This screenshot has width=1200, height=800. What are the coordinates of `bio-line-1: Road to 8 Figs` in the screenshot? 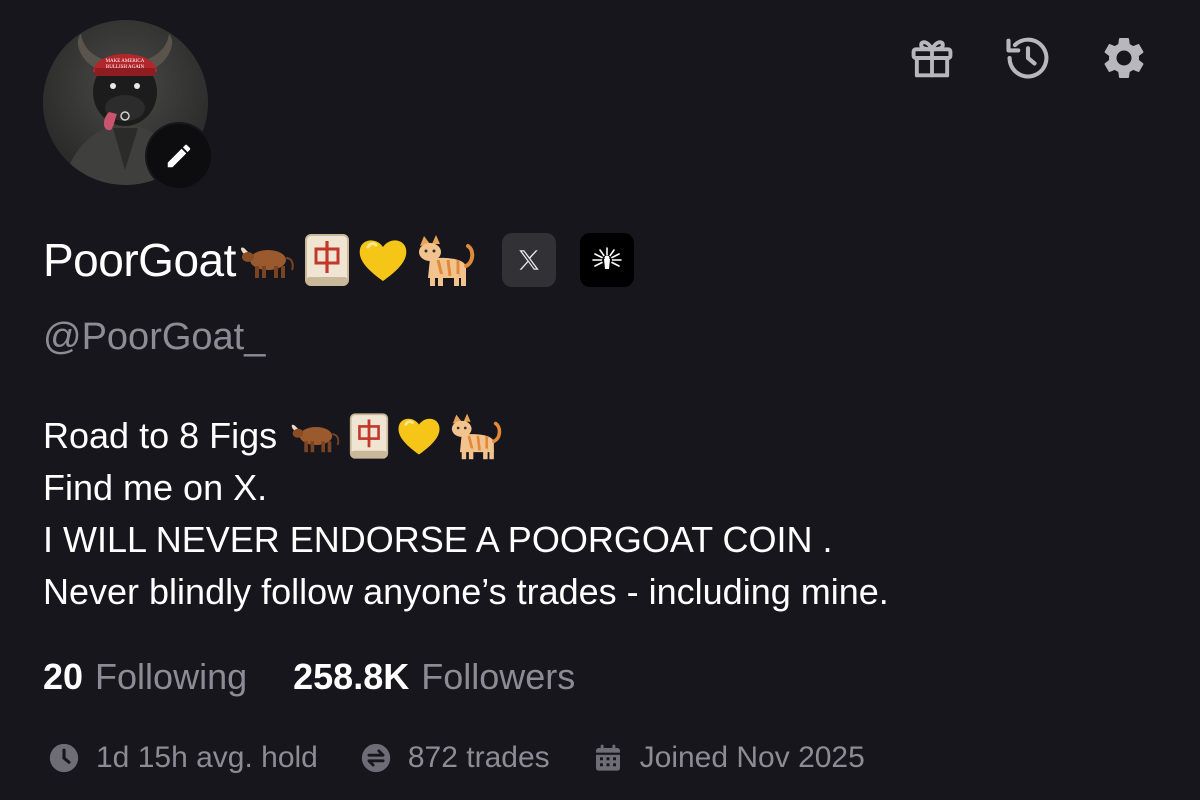 It's located at (160, 435).